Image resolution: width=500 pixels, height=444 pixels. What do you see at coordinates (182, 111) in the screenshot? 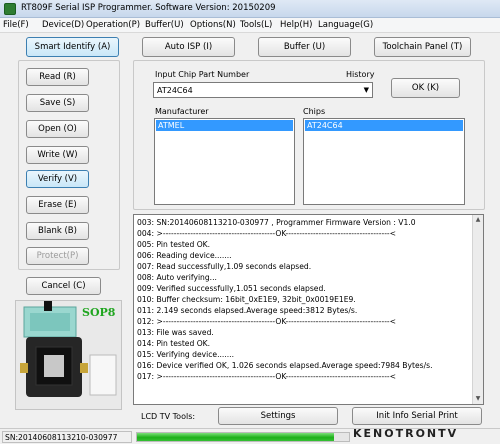
I see `manufacturer-label: Manufacturer` at bounding box center [182, 111].